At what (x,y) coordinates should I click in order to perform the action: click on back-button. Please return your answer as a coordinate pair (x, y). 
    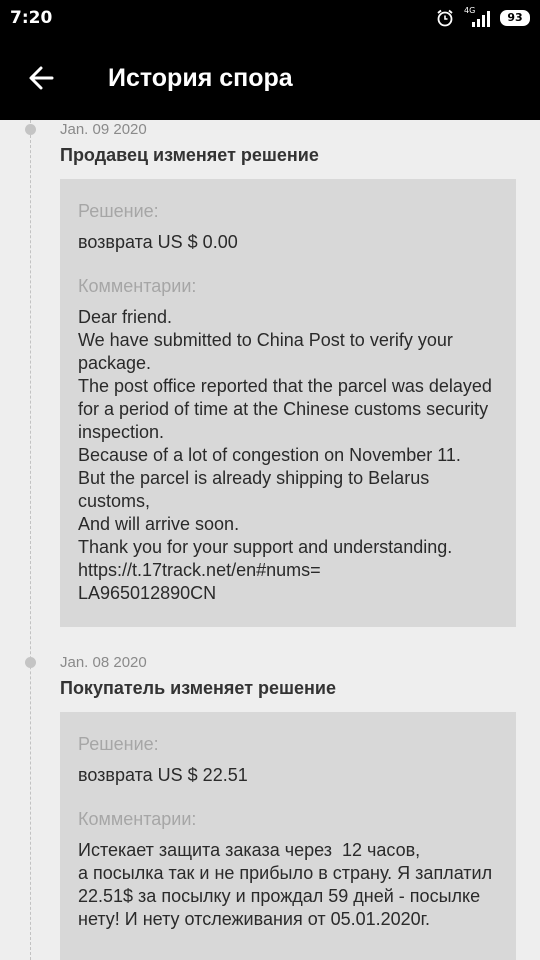
    Looking at the image, I should click on (42, 78).